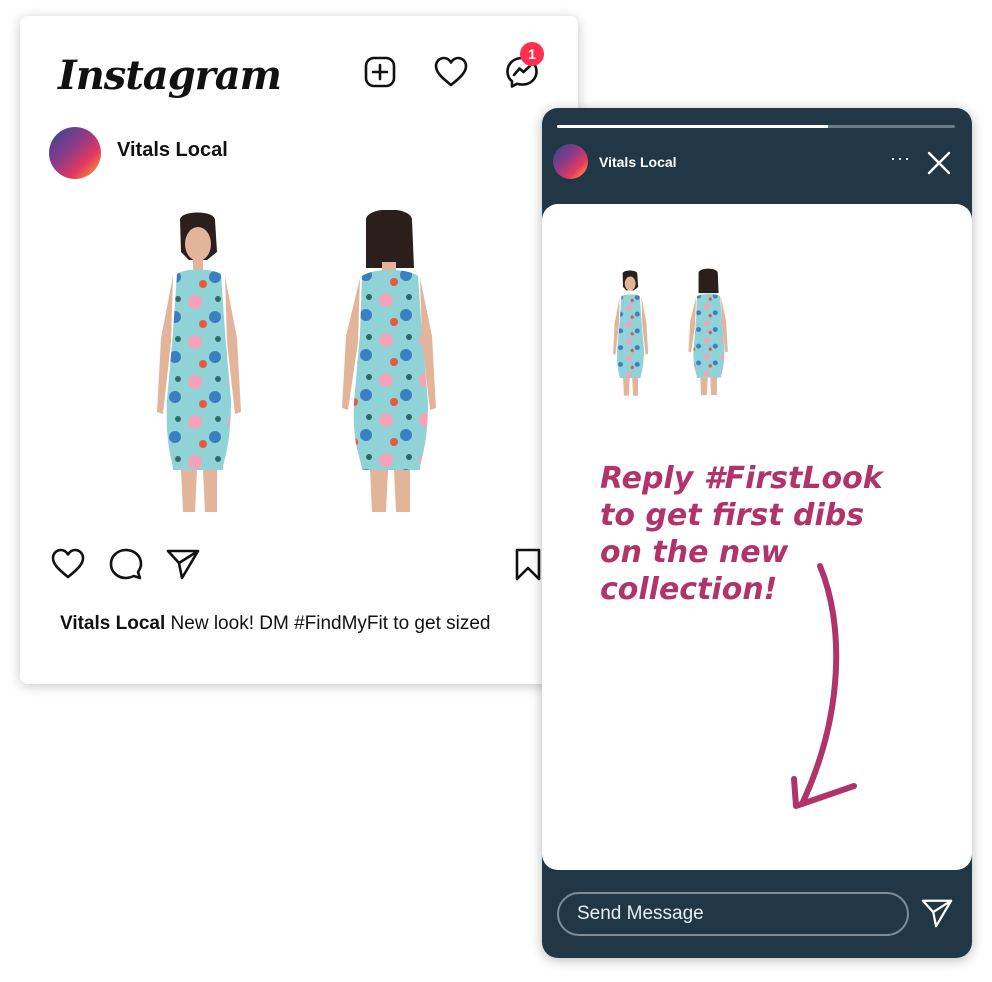 This screenshot has height=982, width=992. I want to click on story-text-line: Reply #FirstLook, so click(741, 478).